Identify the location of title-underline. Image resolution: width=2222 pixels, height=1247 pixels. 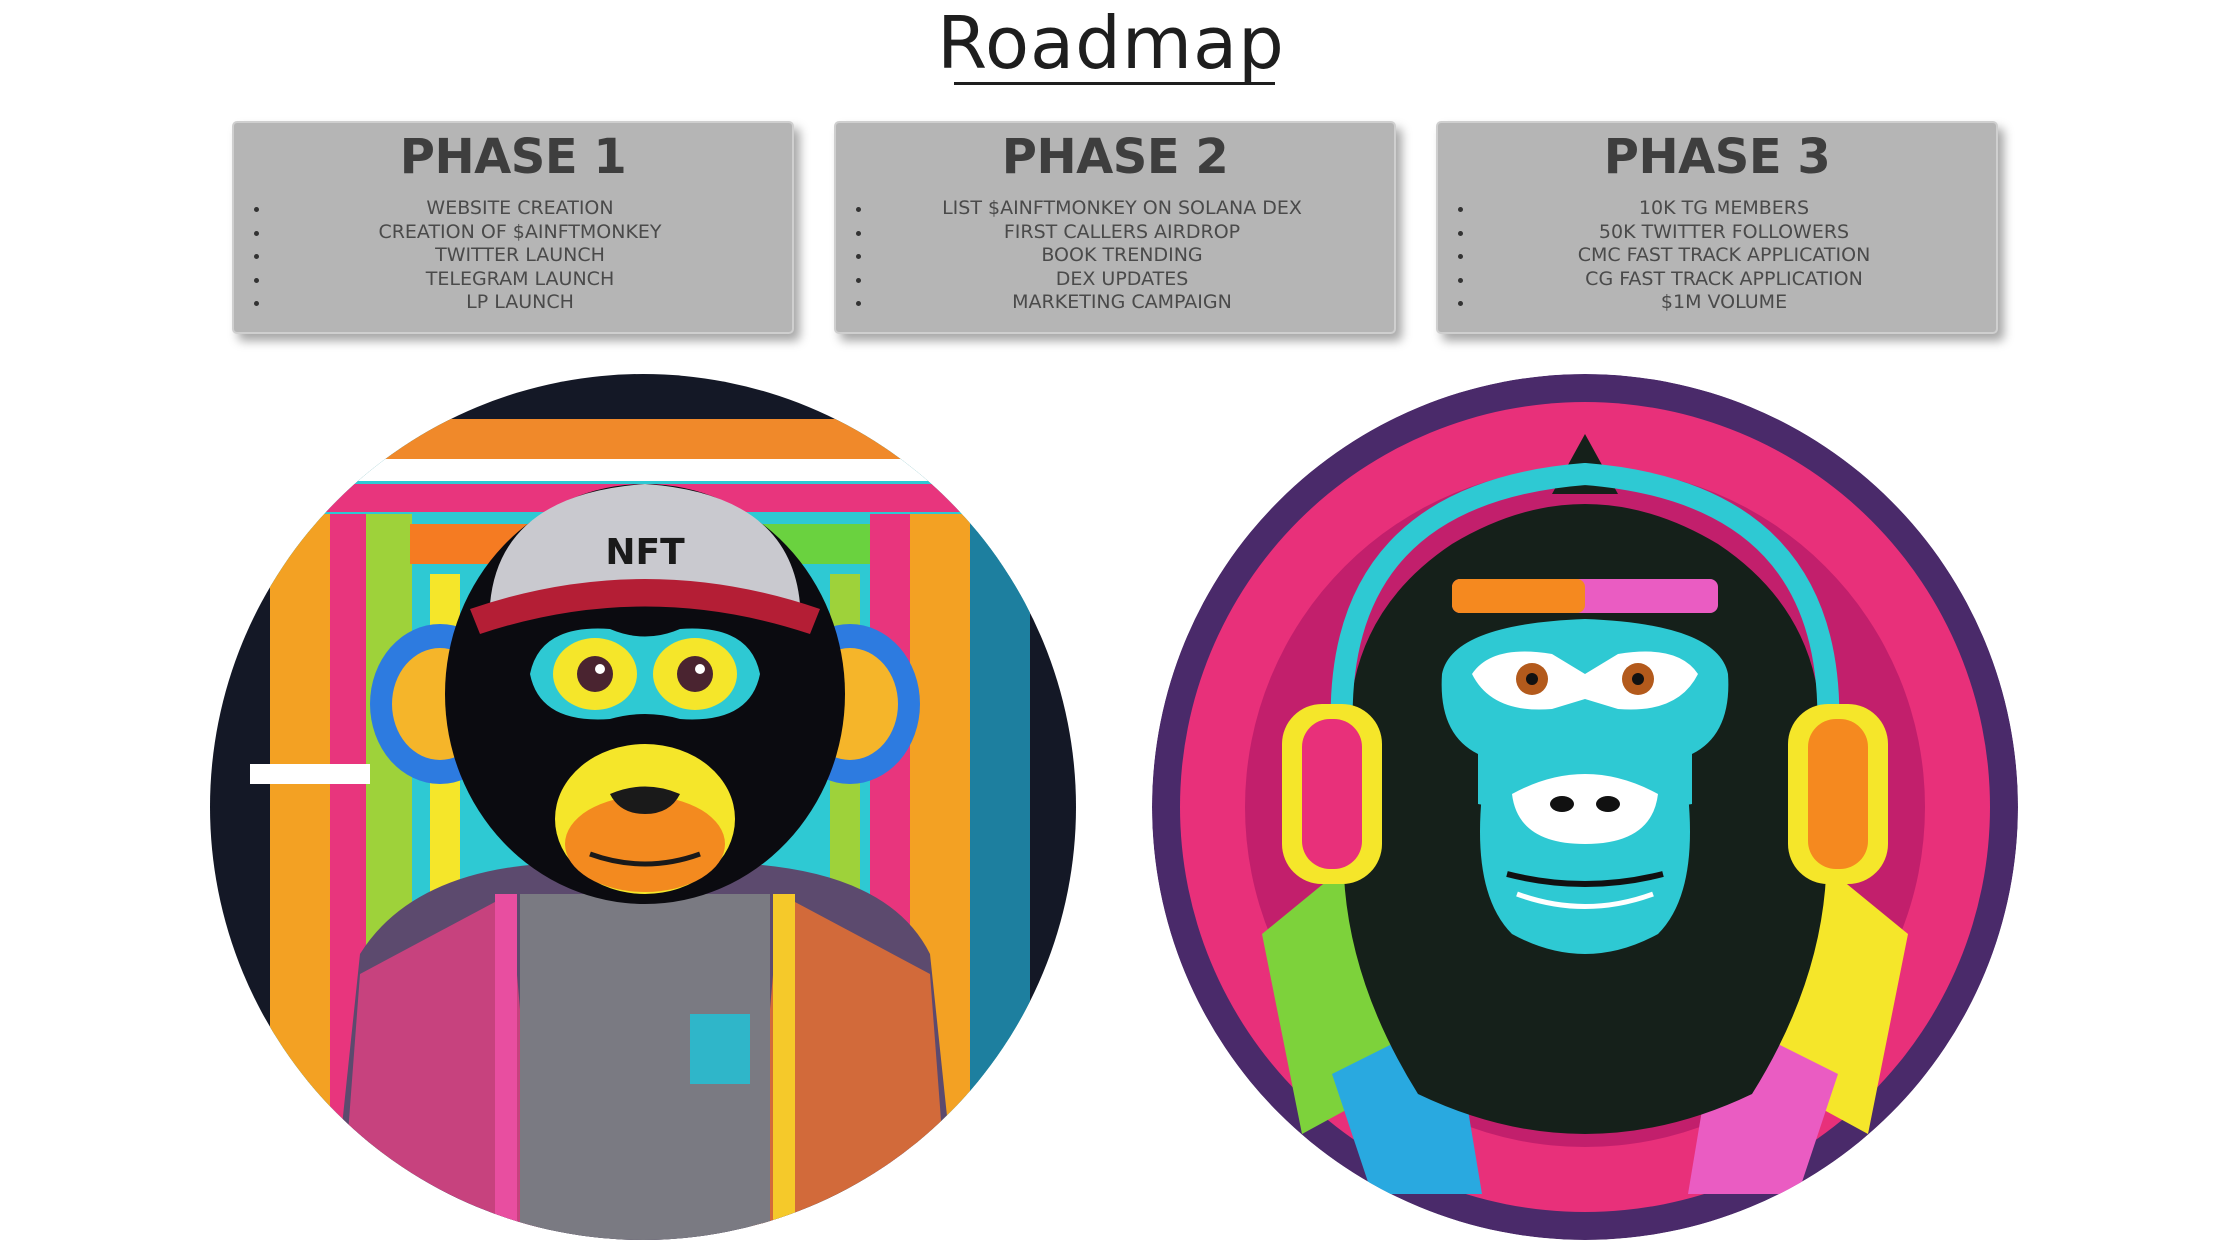
(1114, 83).